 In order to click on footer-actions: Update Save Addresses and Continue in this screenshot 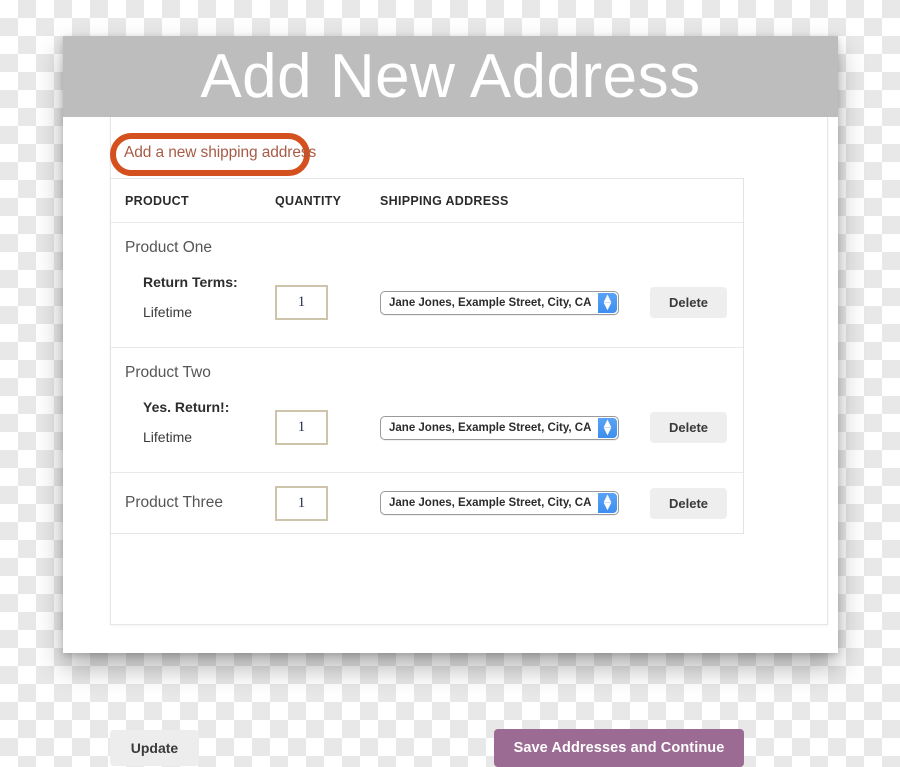, I will do `click(427, 748)`.